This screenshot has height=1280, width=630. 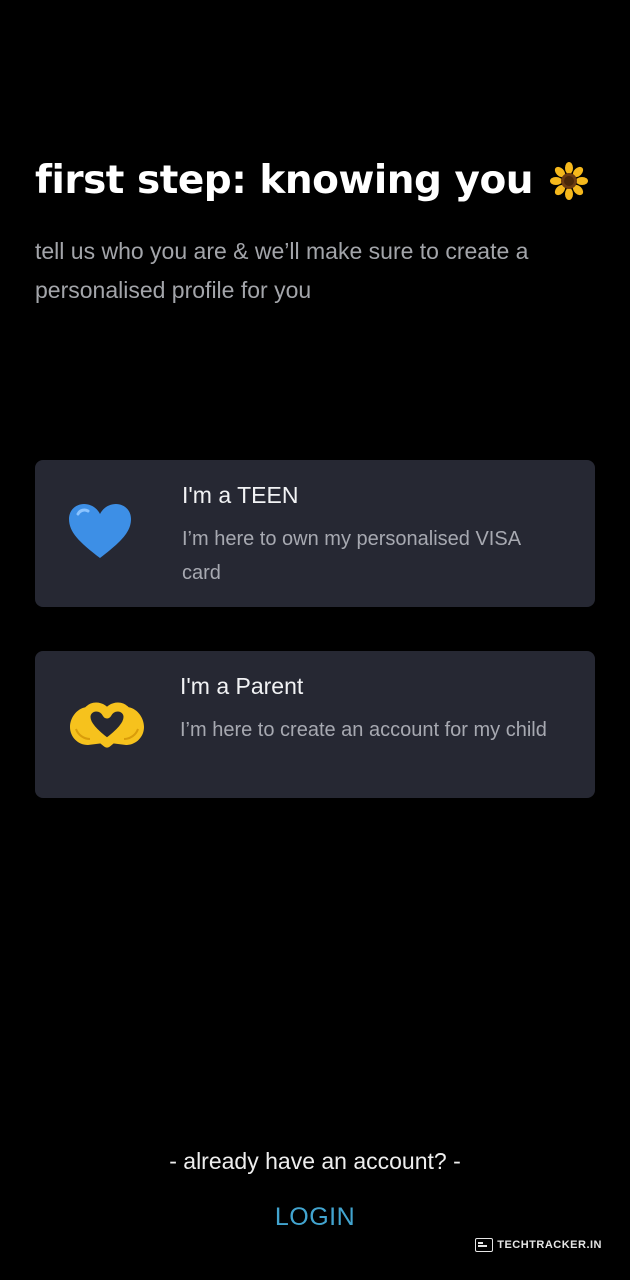 What do you see at coordinates (484, 1245) in the screenshot?
I see `browser-window-icon` at bounding box center [484, 1245].